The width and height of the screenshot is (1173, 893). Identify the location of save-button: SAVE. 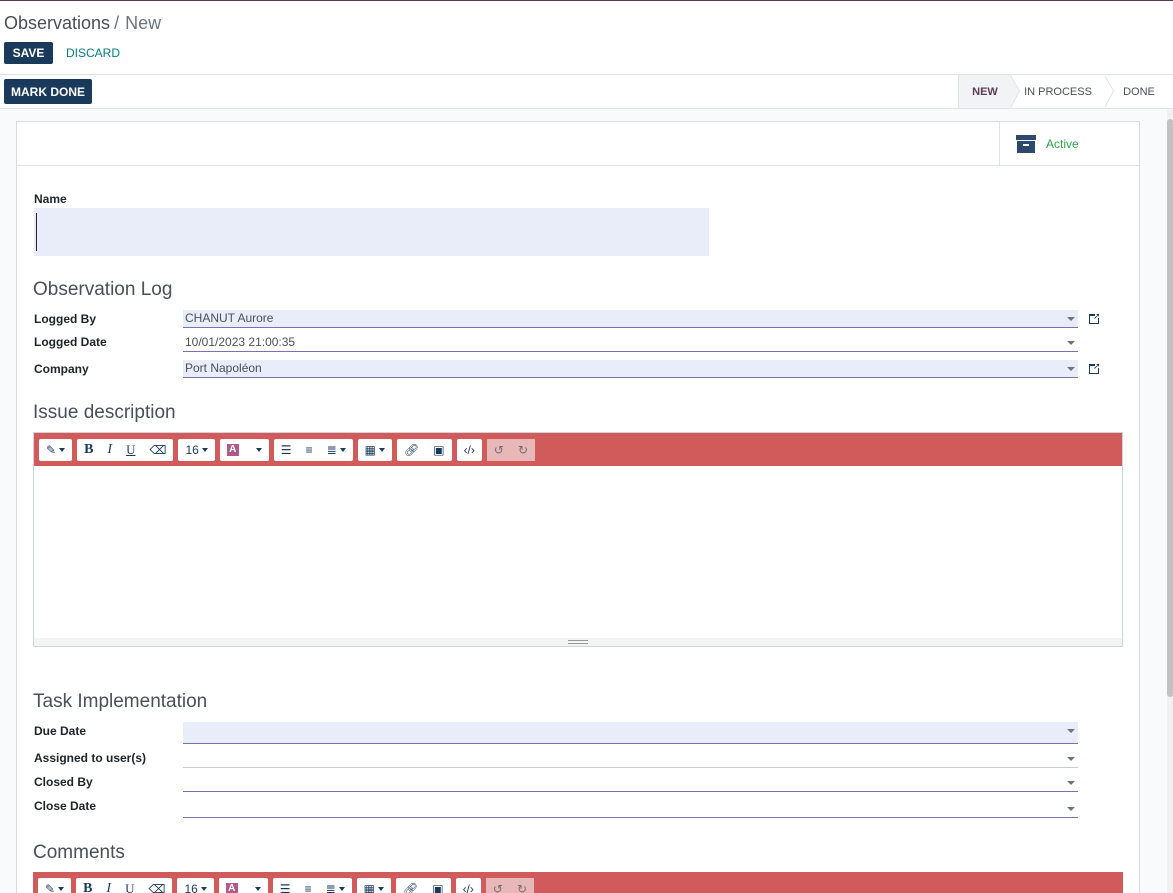
(28, 53).